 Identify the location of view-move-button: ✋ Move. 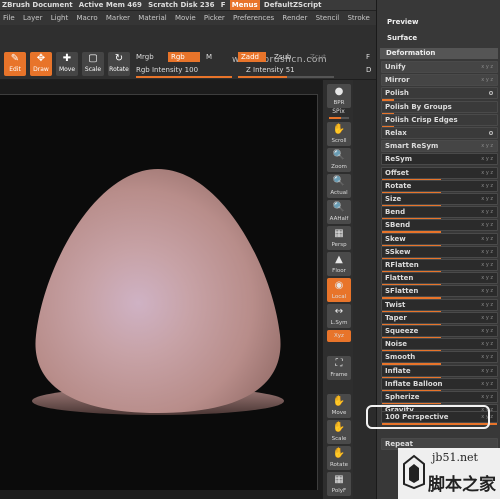
(339, 406).